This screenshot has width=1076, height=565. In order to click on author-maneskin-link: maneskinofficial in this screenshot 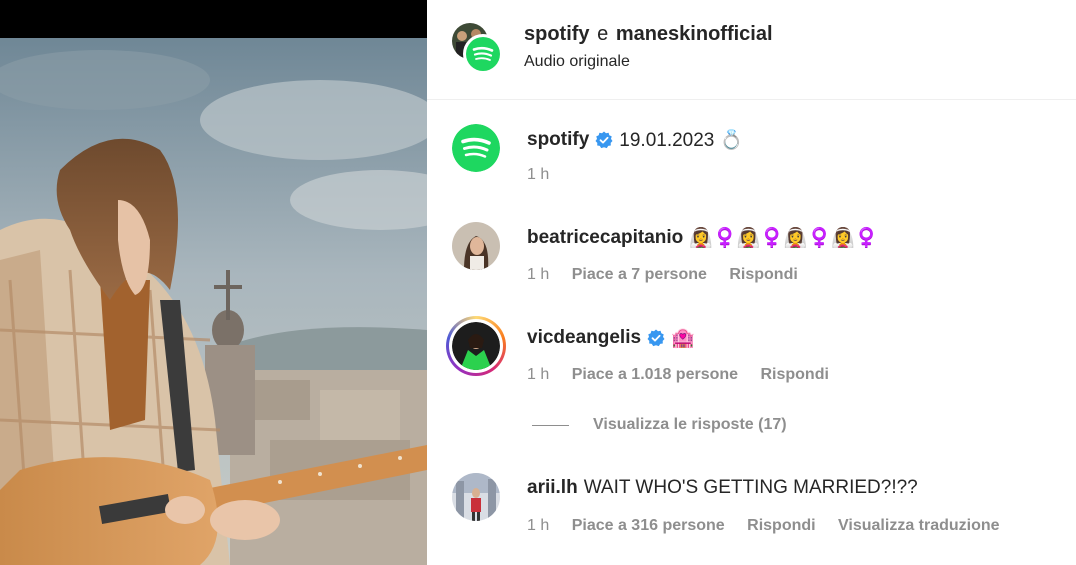, I will do `click(694, 34)`.